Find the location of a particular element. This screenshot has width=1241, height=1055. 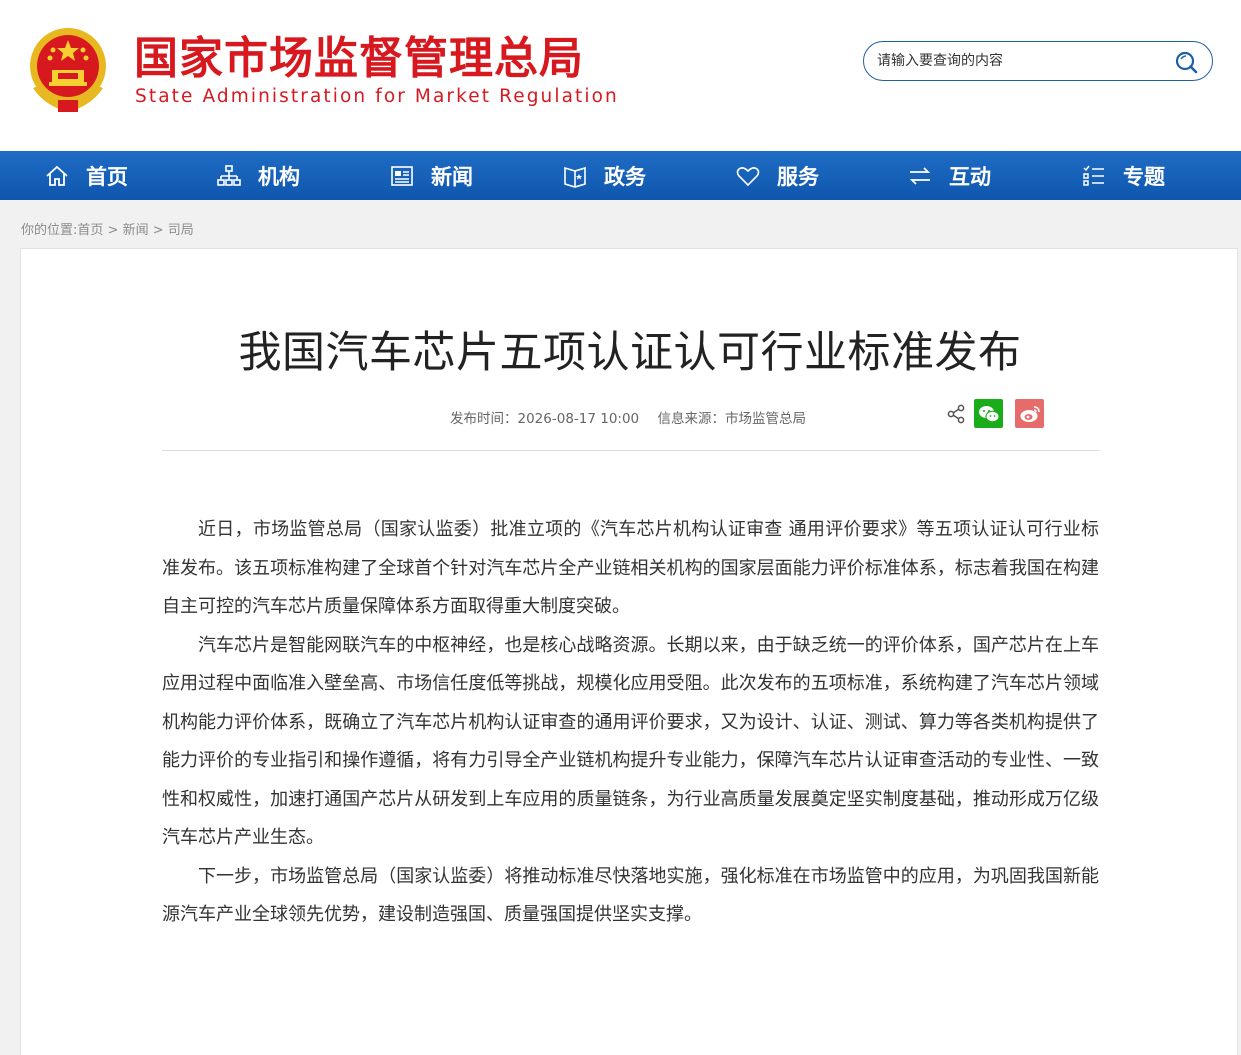

nav-item-news: 新闻 is located at coordinates (431, 175).